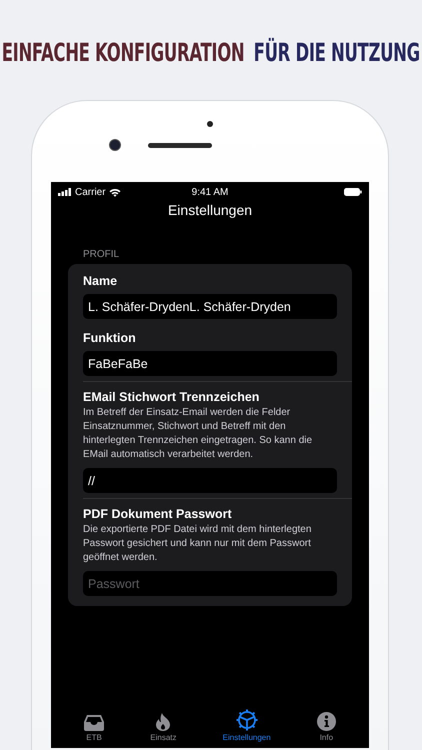 The width and height of the screenshot is (422, 750). Describe the element at coordinates (210, 124) in the screenshot. I see `sensor-icon` at that location.